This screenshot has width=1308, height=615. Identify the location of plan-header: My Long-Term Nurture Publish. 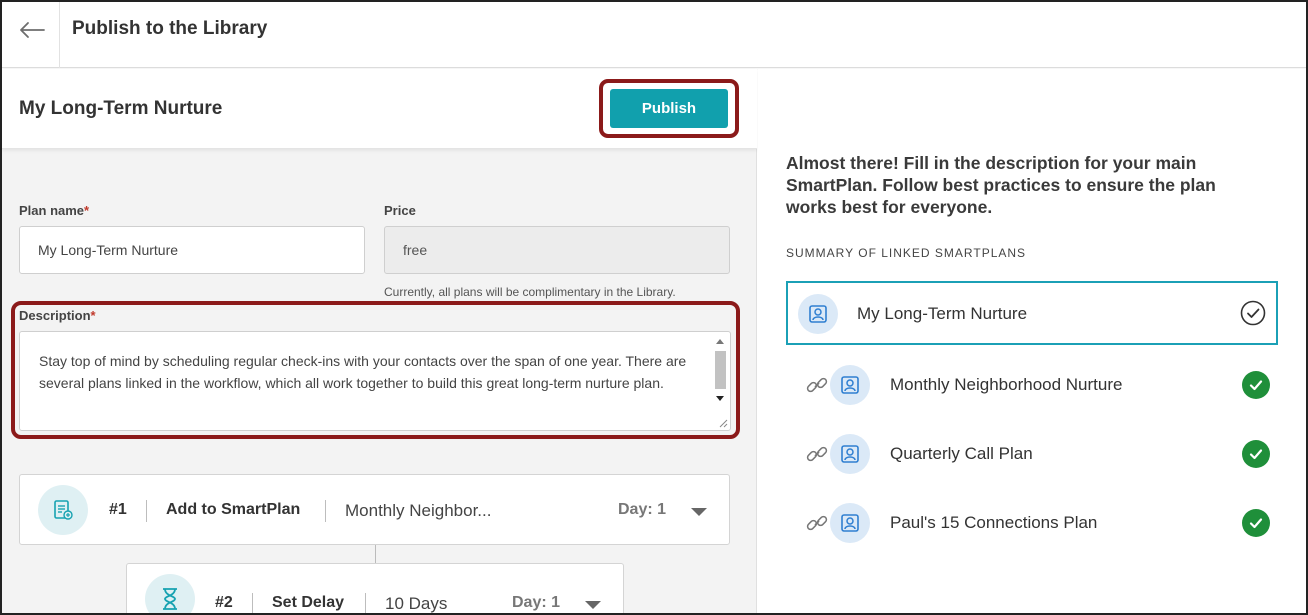
(379, 109).